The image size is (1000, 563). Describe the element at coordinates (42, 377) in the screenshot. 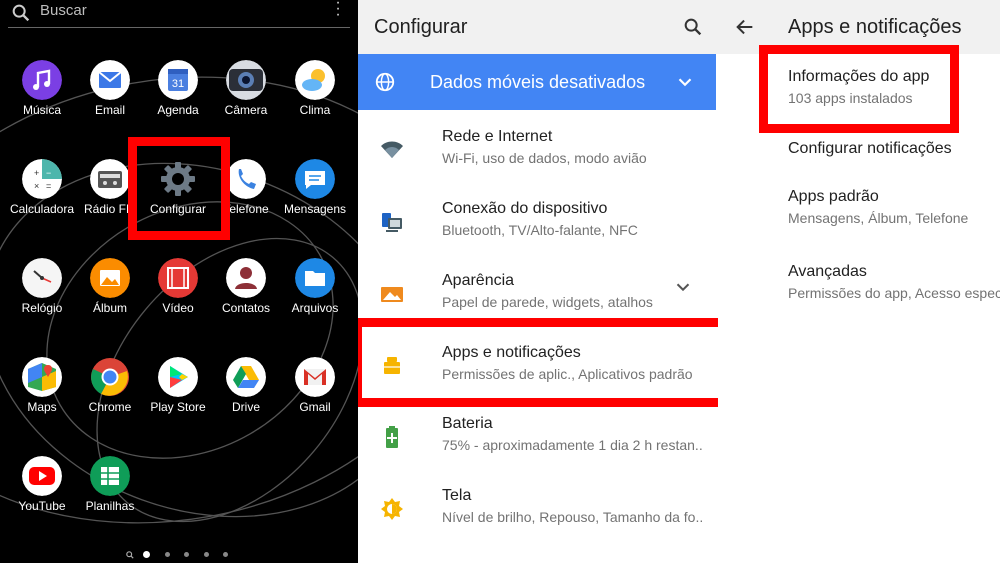

I see `maps-icon` at that location.